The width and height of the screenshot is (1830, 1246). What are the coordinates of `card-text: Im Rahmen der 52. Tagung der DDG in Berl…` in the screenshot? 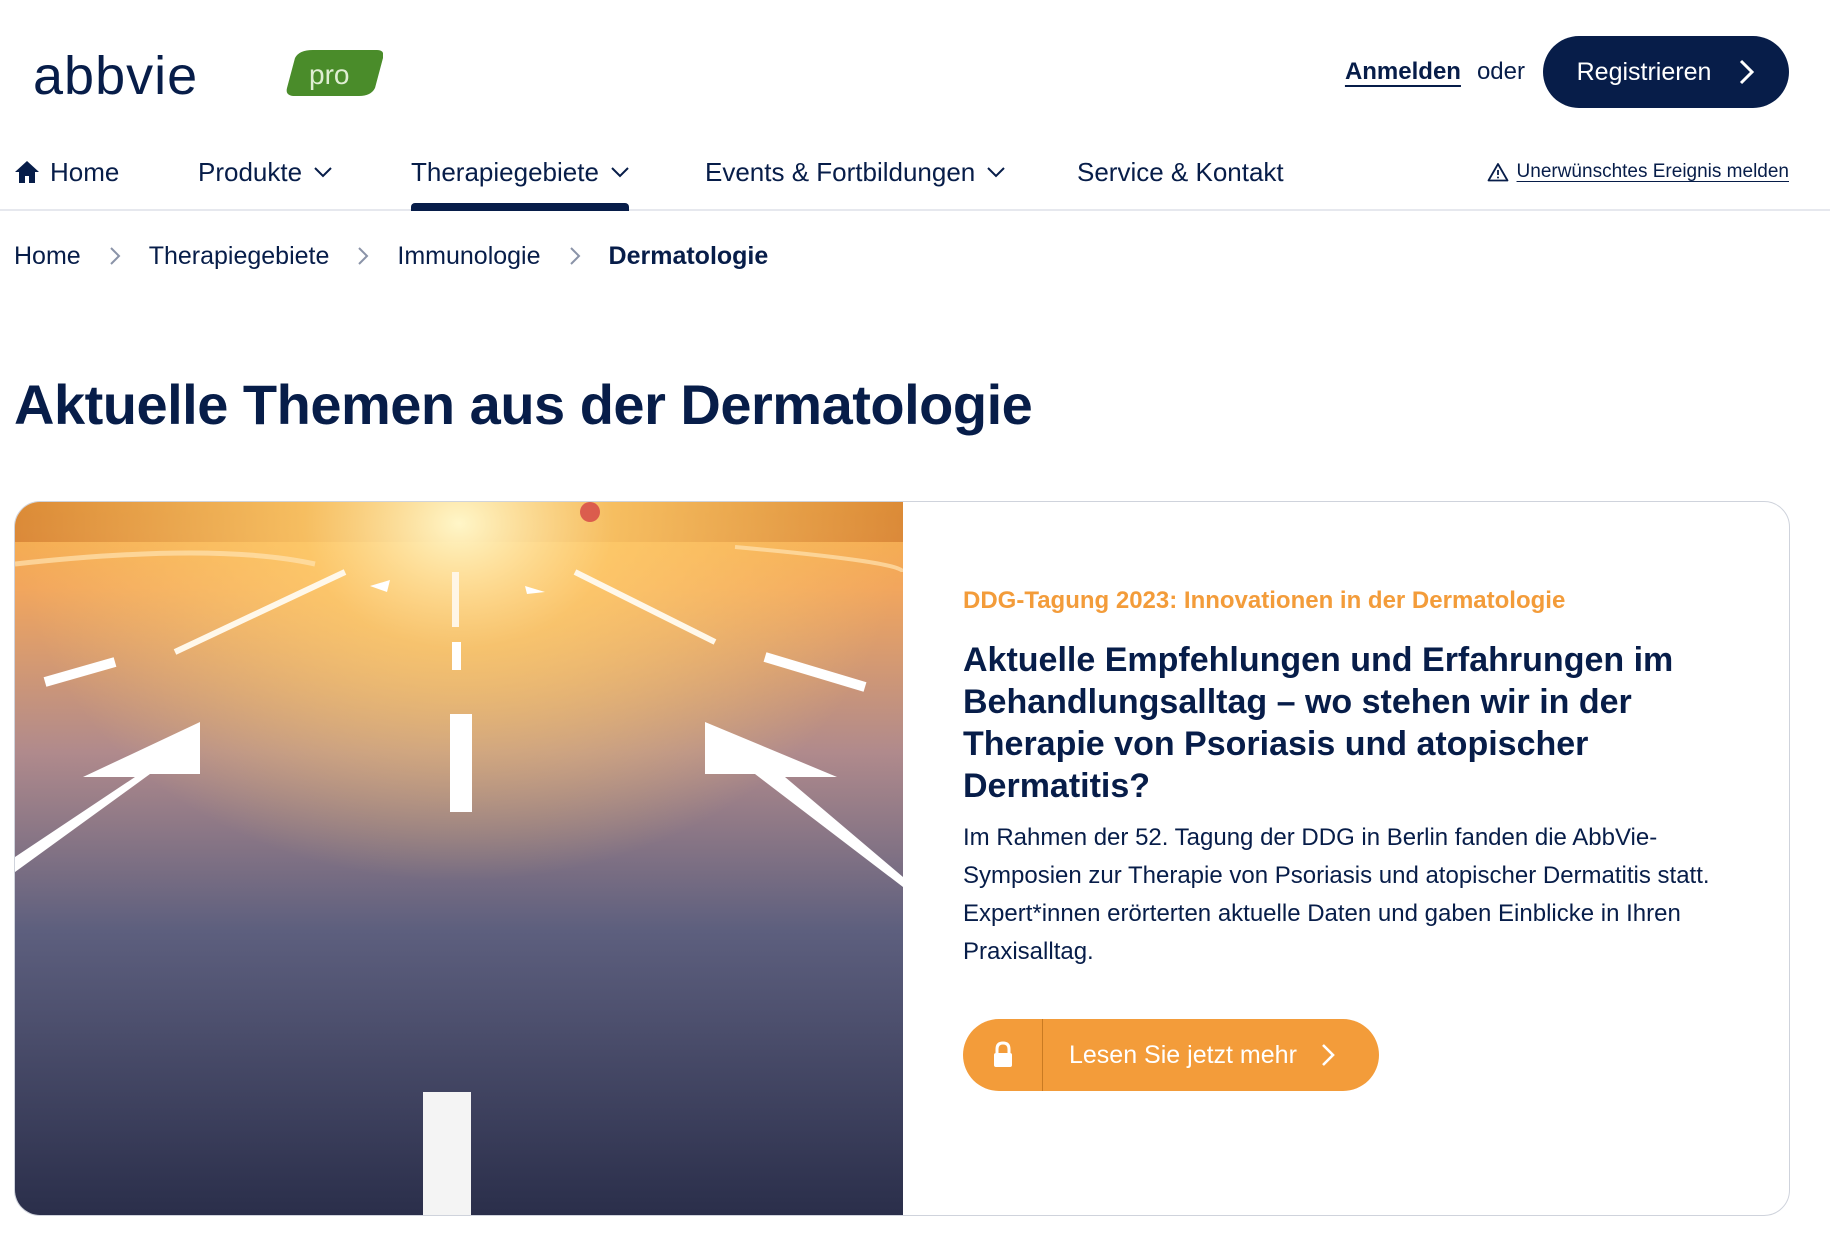 It's located at (1336, 894).